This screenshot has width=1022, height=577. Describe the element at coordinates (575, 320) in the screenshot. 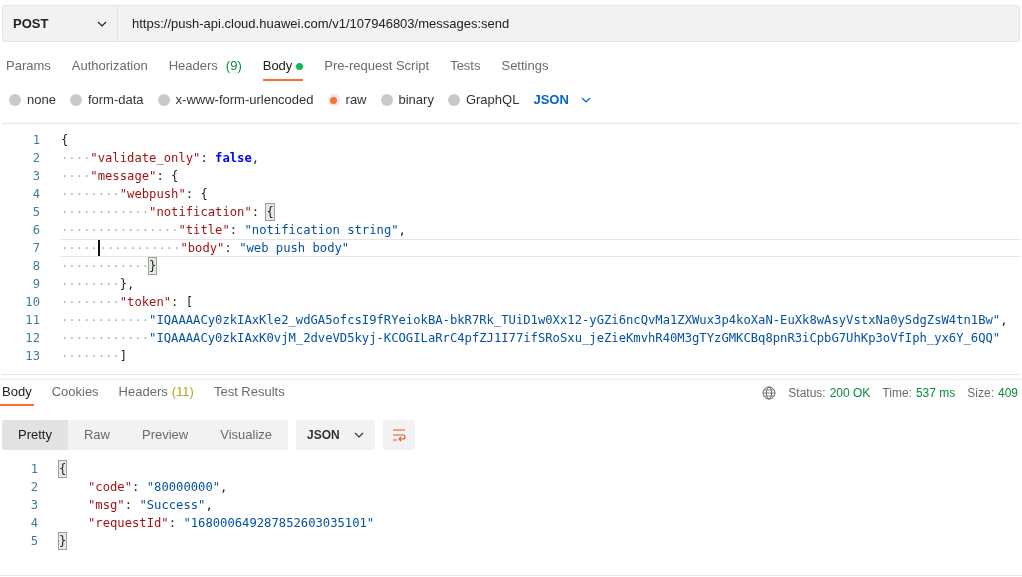

I see `code-token: "IQAAAACy0zkIAxKle2_wdGA5ofcsI9fRYeiokBA-bkR7Rk_TUiD1w0Xx12-yGZi6ncQvMa1ZXWux3p4koXaN-EuXk8wAsyVstxNa0ySdgZsW4tn1Bw"` at that location.